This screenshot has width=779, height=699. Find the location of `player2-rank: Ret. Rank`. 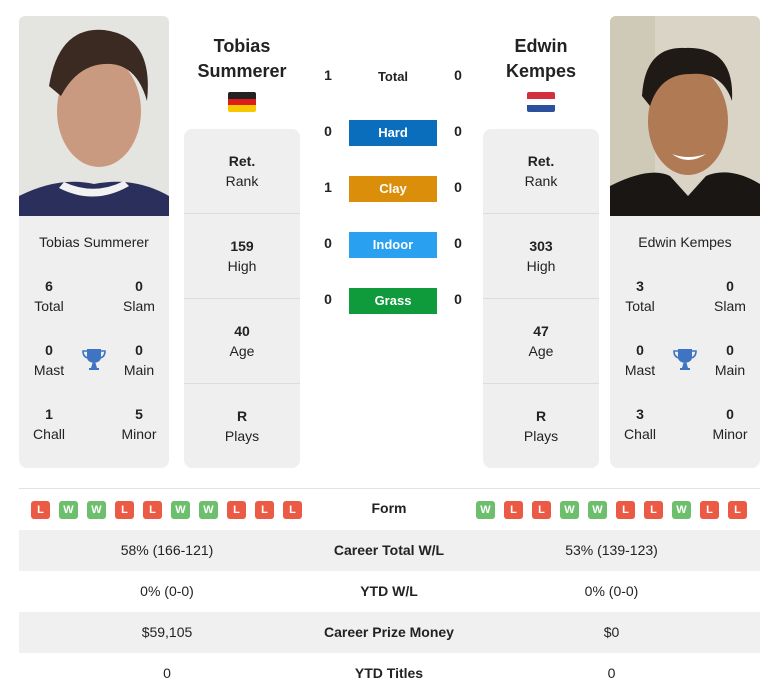

player2-rank: Ret. Rank is located at coordinates (541, 171).